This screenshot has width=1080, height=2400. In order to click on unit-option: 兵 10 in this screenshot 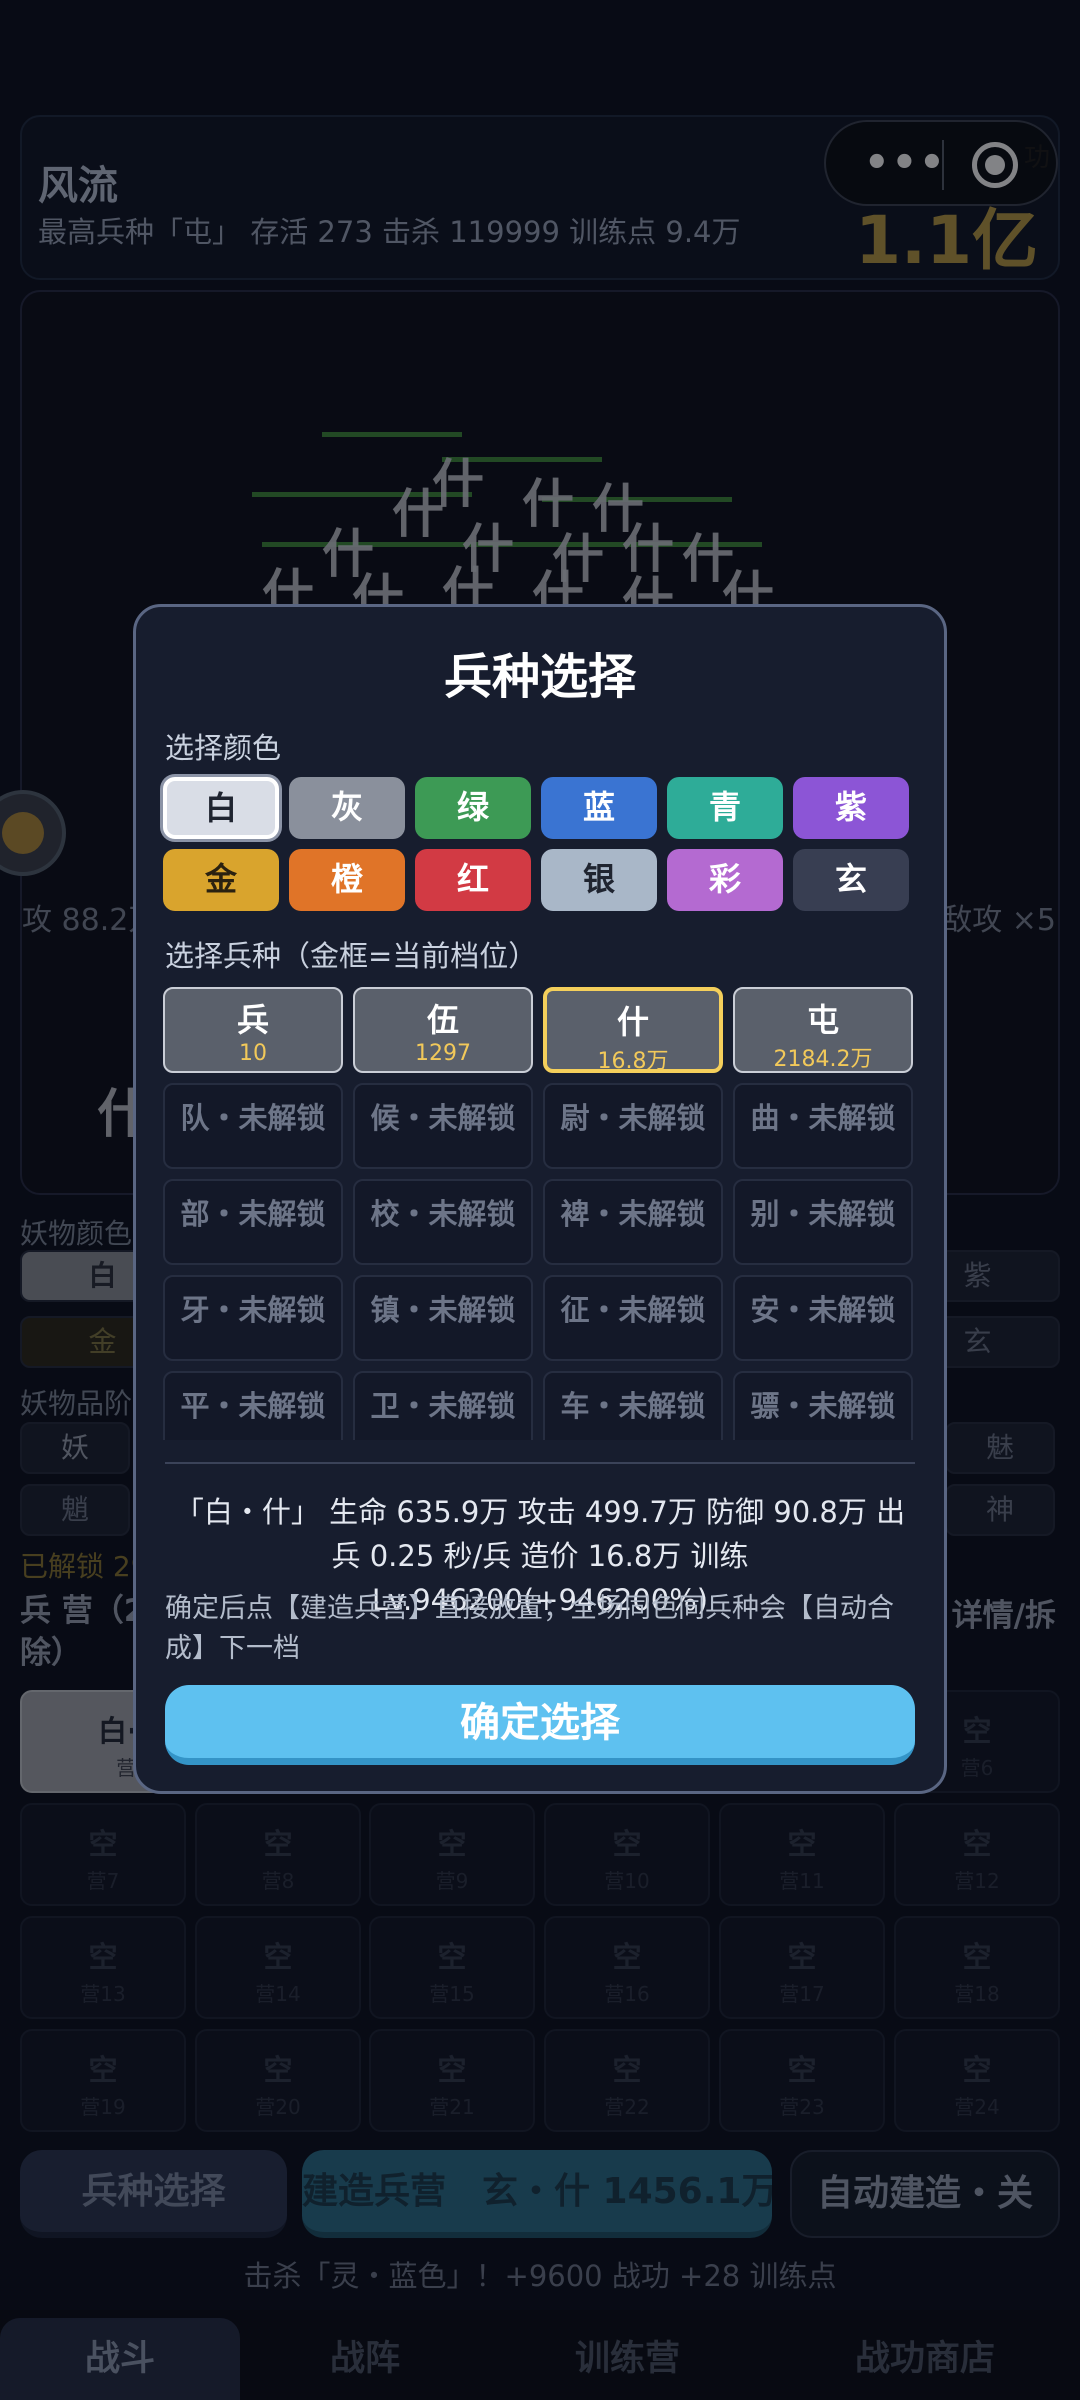, I will do `click(253, 1030)`.